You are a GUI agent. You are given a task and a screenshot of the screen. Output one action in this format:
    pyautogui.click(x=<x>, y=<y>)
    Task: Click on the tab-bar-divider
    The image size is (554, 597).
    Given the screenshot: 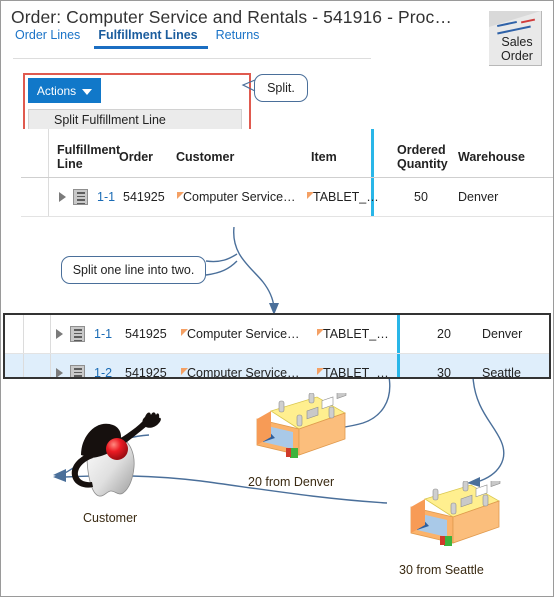 What is the action you would take?
    pyautogui.click(x=192, y=58)
    